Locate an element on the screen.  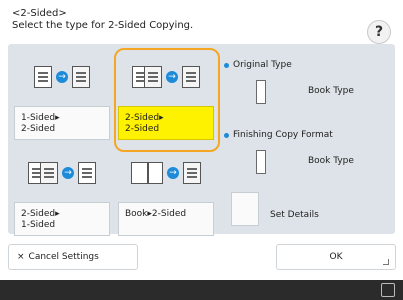
screen-instruction: Select the type for 2-Sided Copying. is located at coordinates (103, 25).